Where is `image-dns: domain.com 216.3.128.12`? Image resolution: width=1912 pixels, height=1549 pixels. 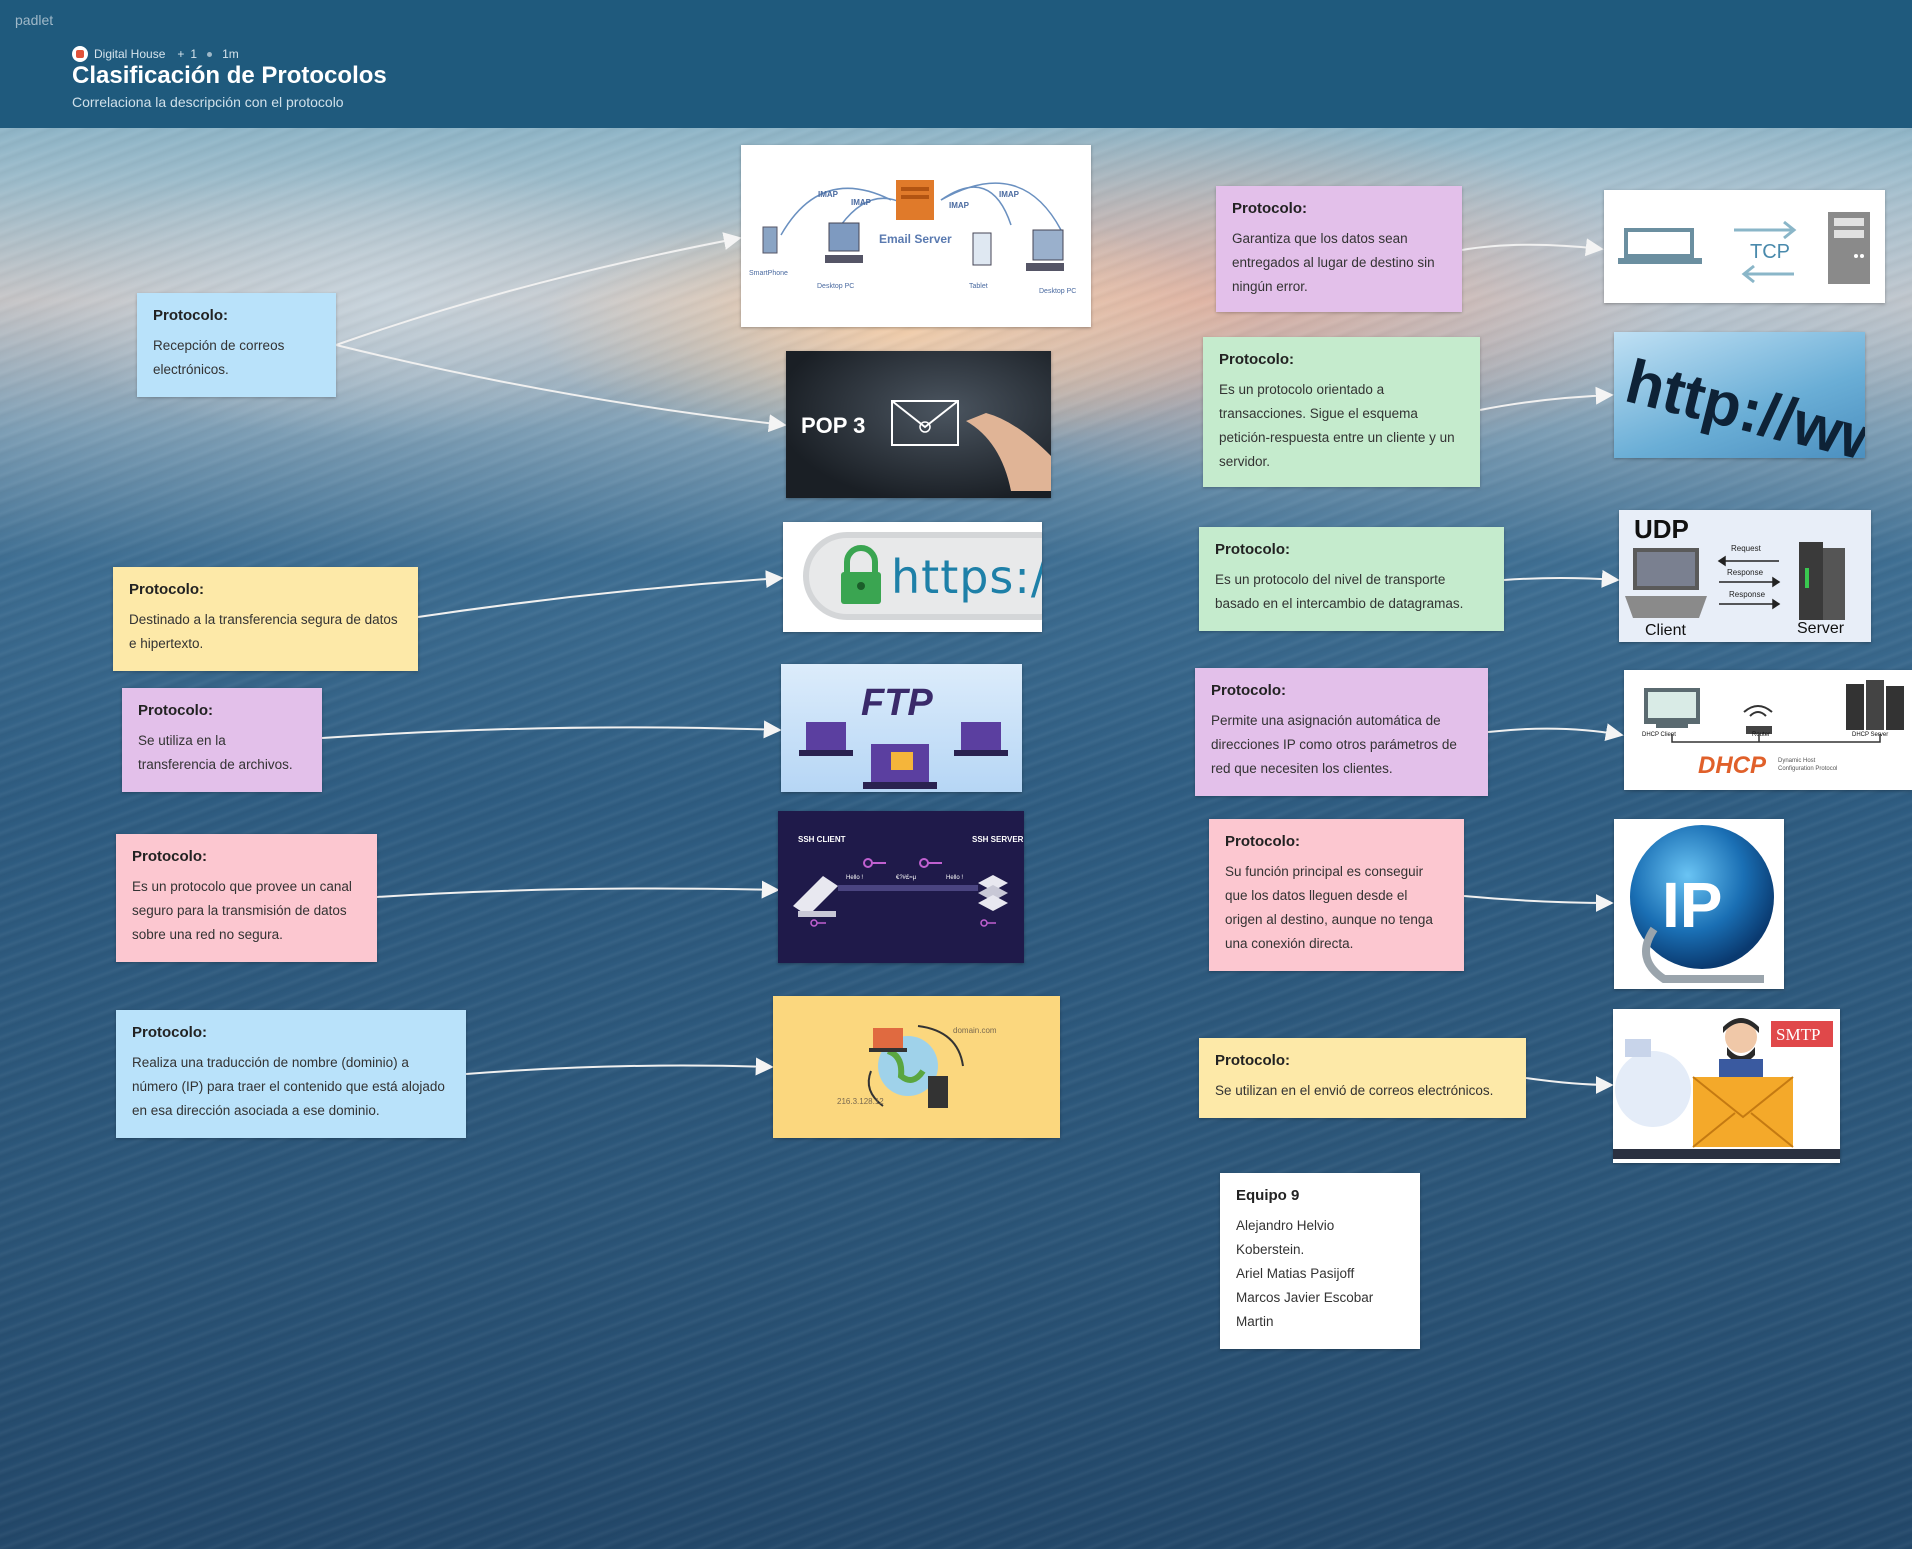 image-dns: domain.com 216.3.128.12 is located at coordinates (916, 1067).